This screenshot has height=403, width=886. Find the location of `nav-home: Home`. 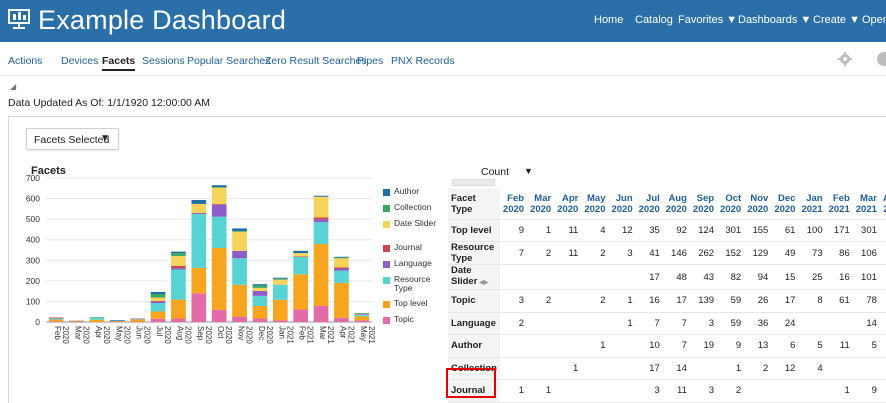

nav-home: Home is located at coordinates (608, 20).